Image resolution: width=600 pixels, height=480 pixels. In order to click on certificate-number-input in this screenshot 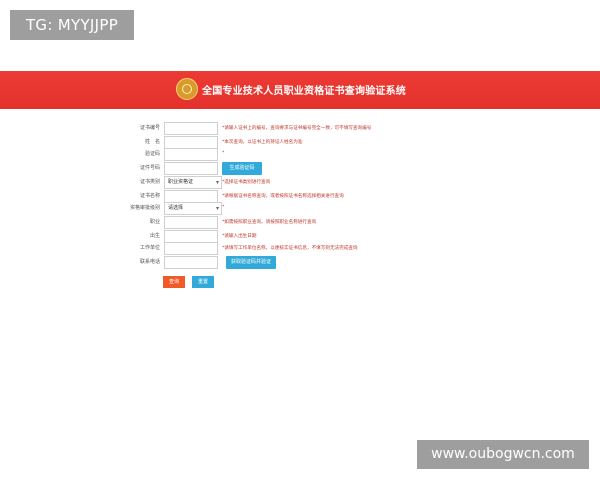, I will do `click(191, 128)`.